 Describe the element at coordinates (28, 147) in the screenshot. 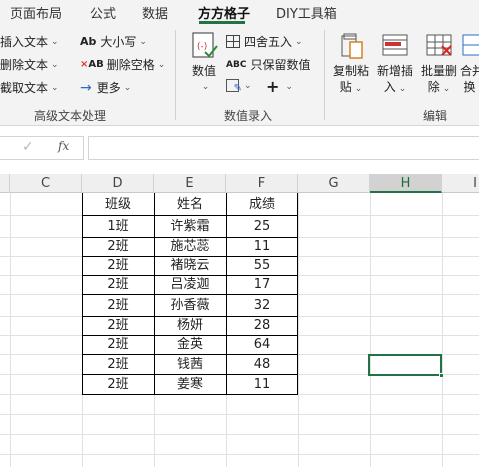

I see `confirm-check-icon: ✓` at that location.